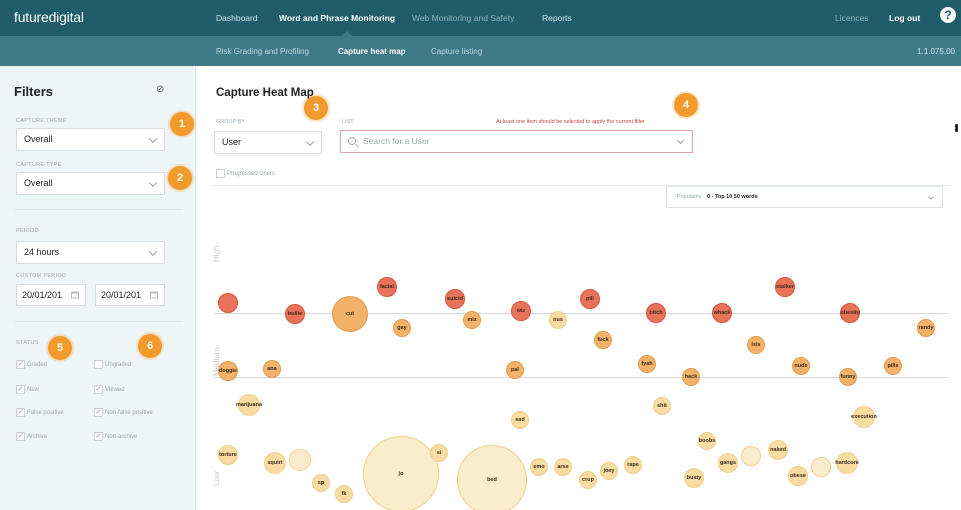 This screenshot has height=510, width=961. Describe the element at coordinates (516, 141) in the screenshot. I see `user-search-input: Search for a User` at that location.